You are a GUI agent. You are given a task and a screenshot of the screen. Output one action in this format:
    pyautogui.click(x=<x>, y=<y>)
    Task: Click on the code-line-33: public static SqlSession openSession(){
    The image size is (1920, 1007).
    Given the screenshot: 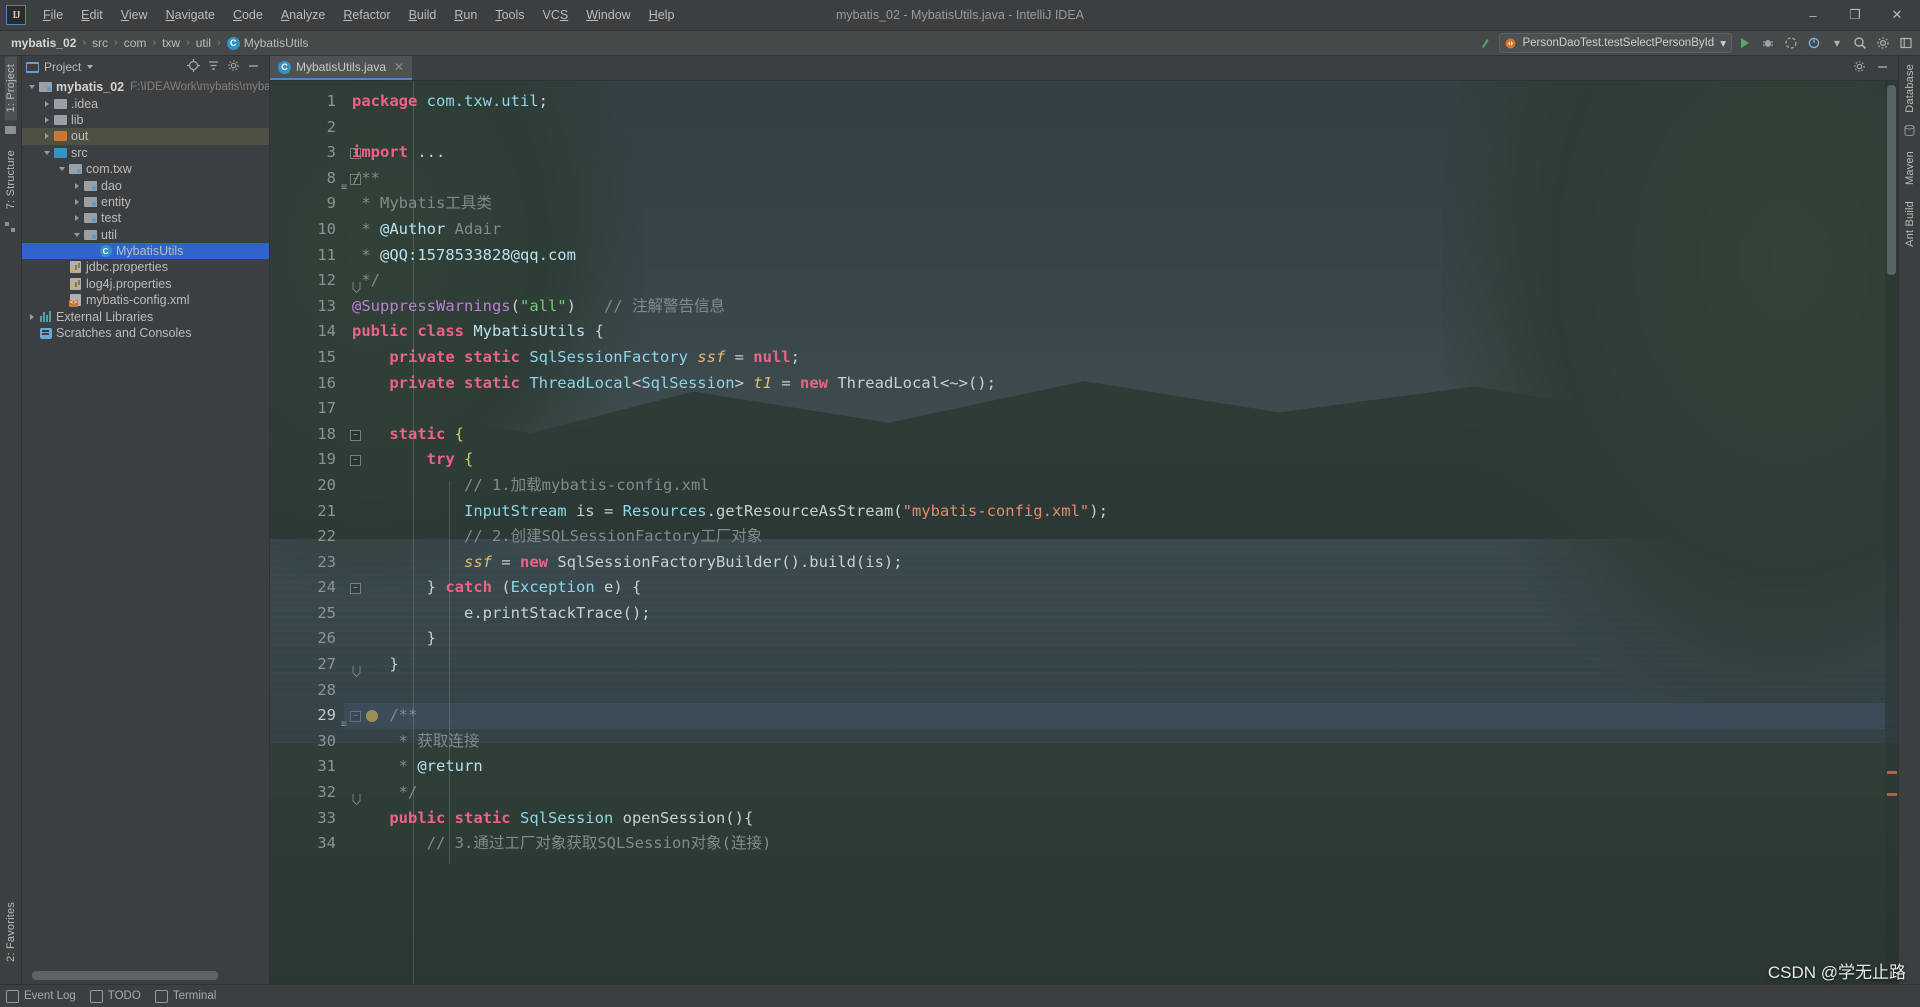 What is the action you would take?
    pyautogui.click(x=1114, y=819)
    